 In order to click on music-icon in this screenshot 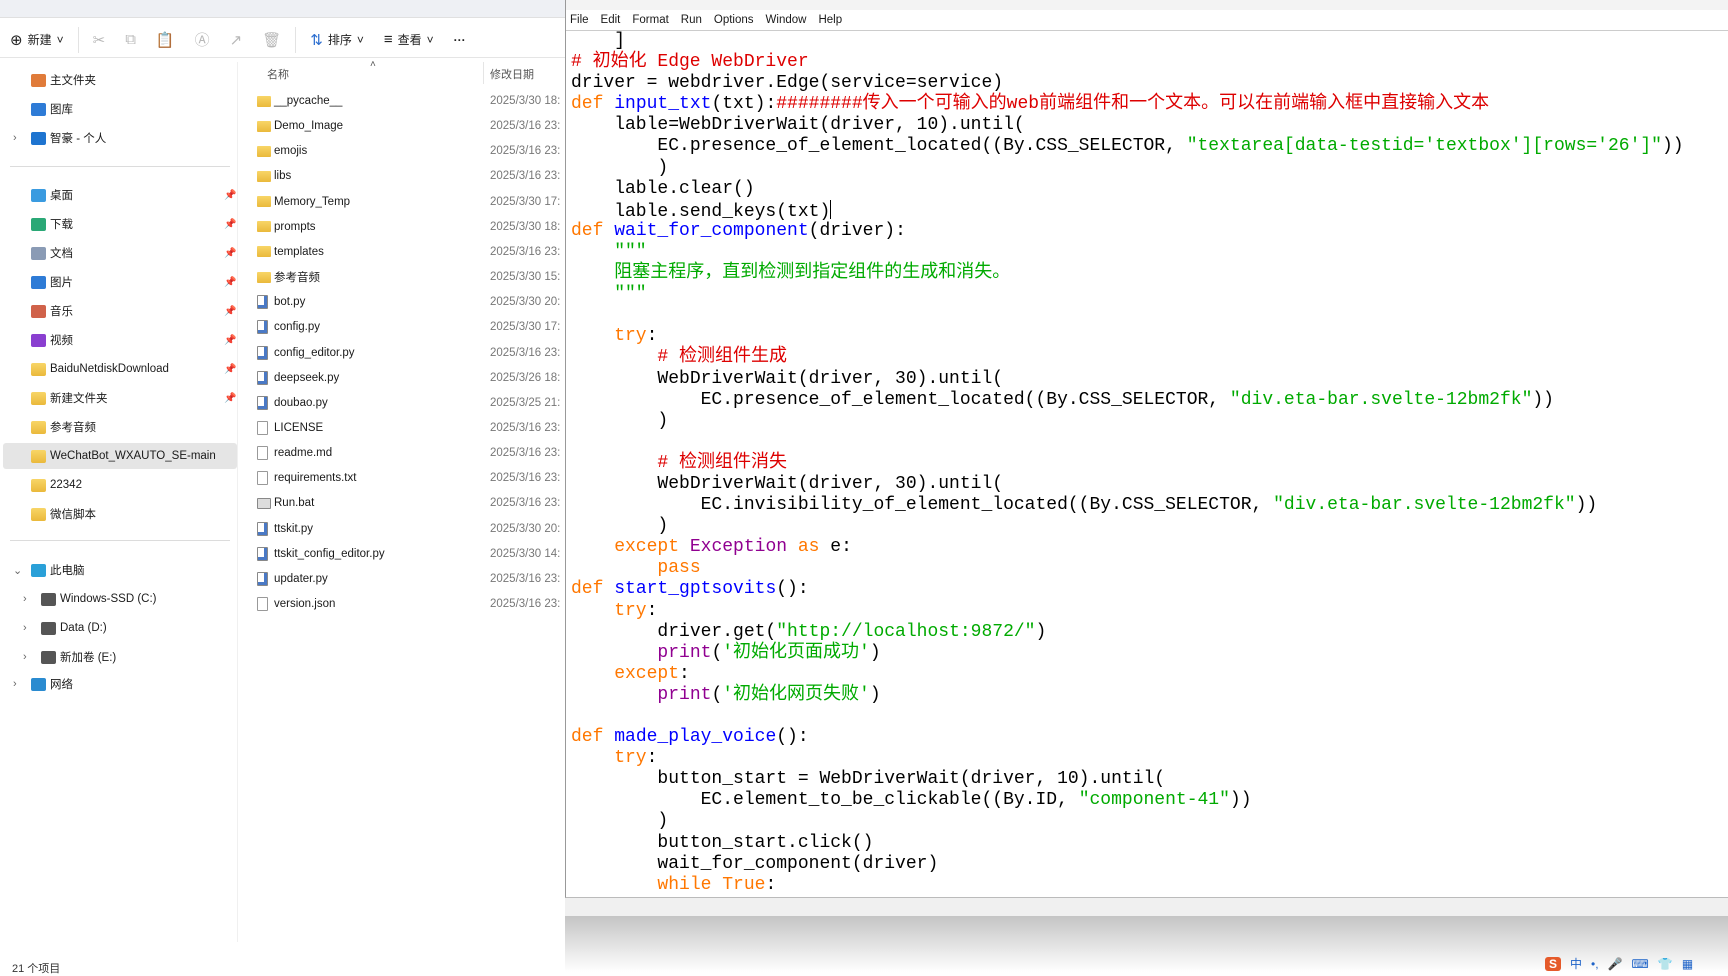, I will do `click(38, 311)`.